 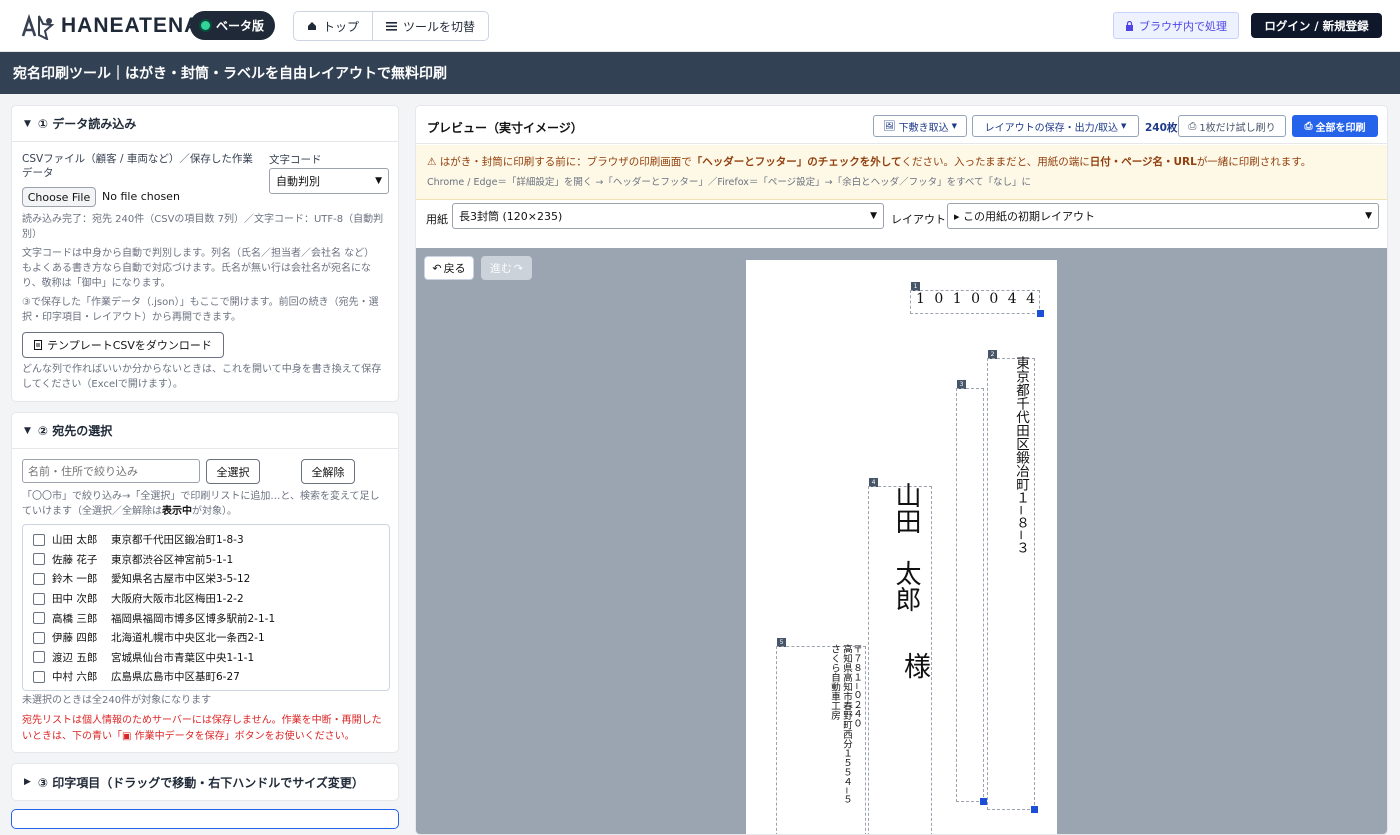 What do you see at coordinates (123, 345) in the screenshot?
I see `template-download-button: テンプレートCSVをダウンロード` at bounding box center [123, 345].